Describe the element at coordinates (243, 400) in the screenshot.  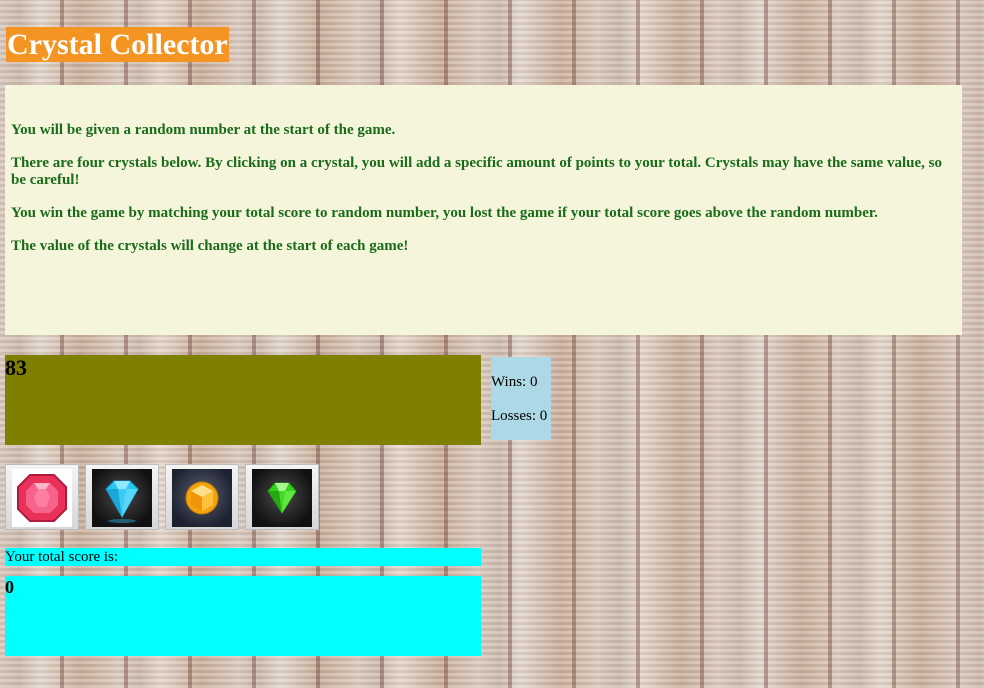
I see `random-number-display: 83` at that location.